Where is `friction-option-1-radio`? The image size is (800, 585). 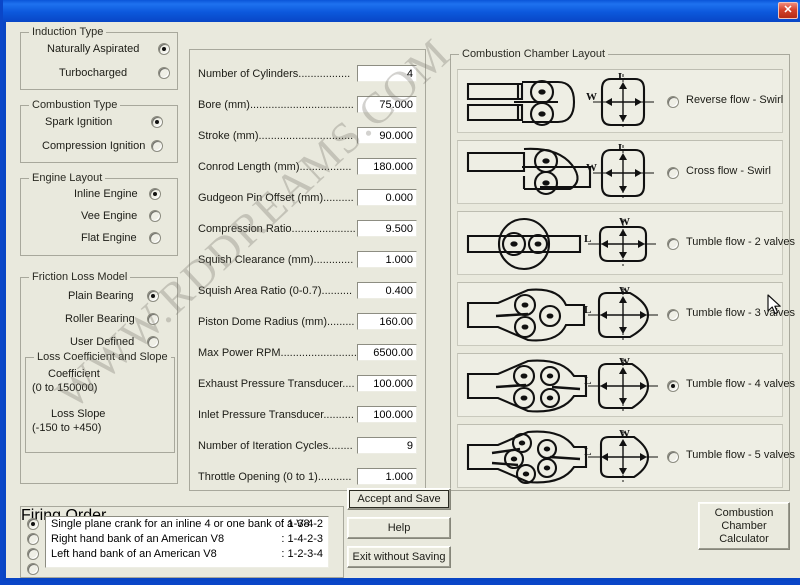 friction-option-1-radio is located at coordinates (153, 319).